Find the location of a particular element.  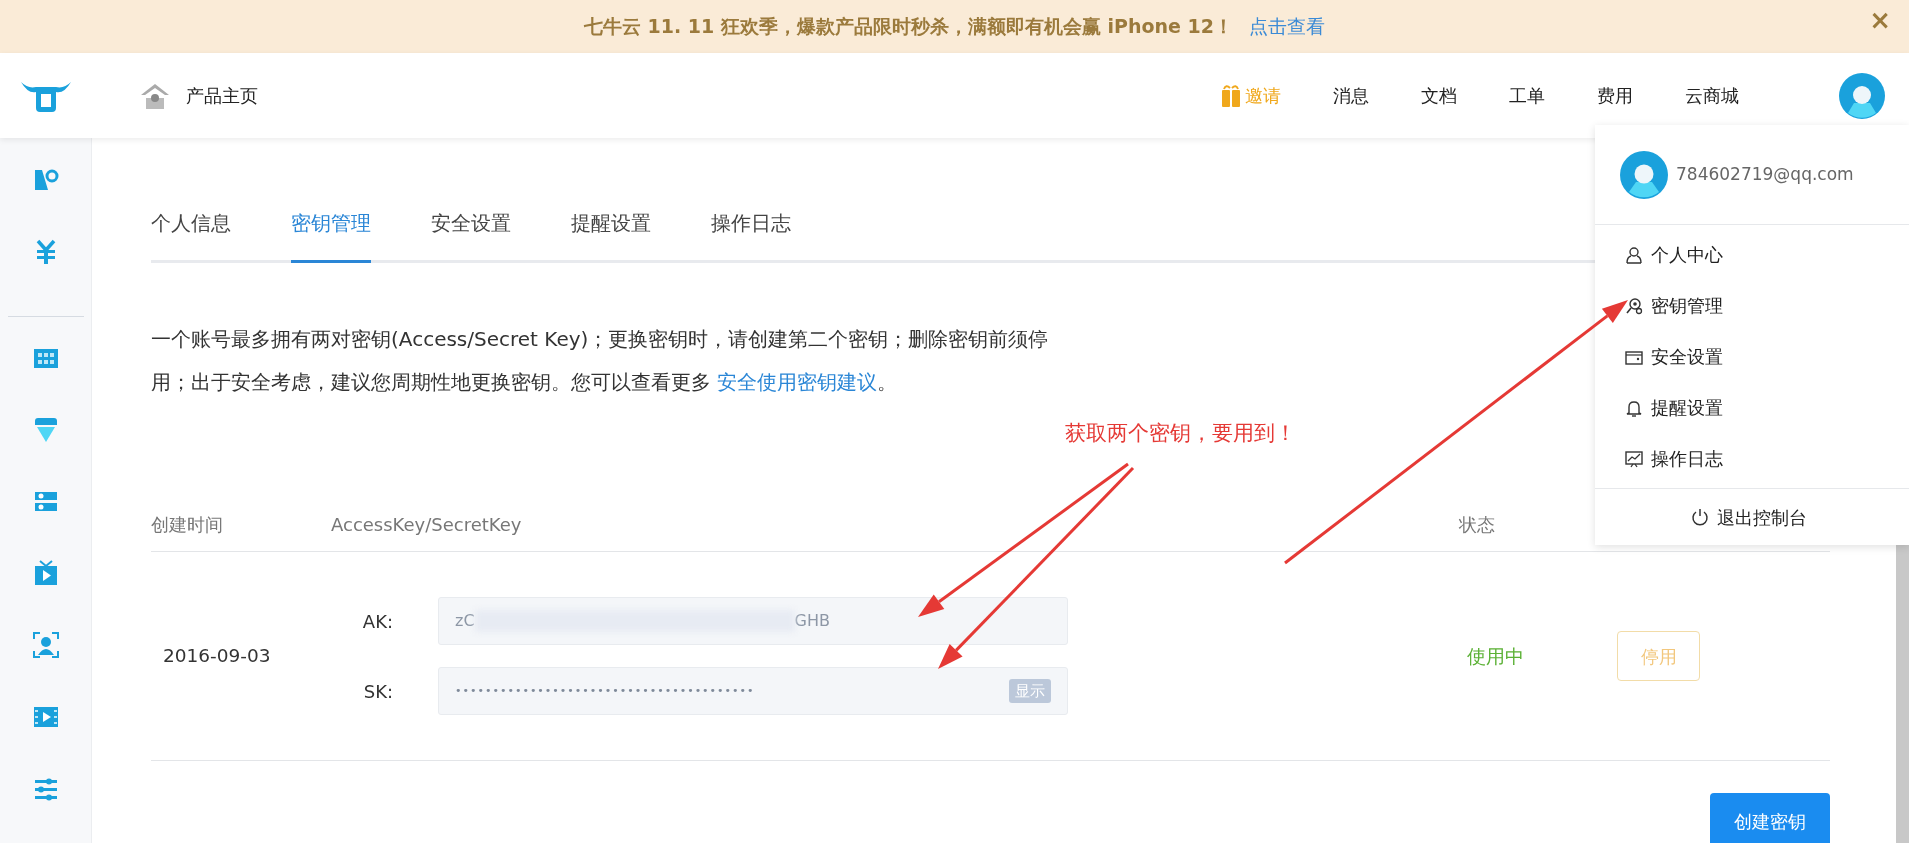

face-scan-icon is located at coordinates (45, 645).